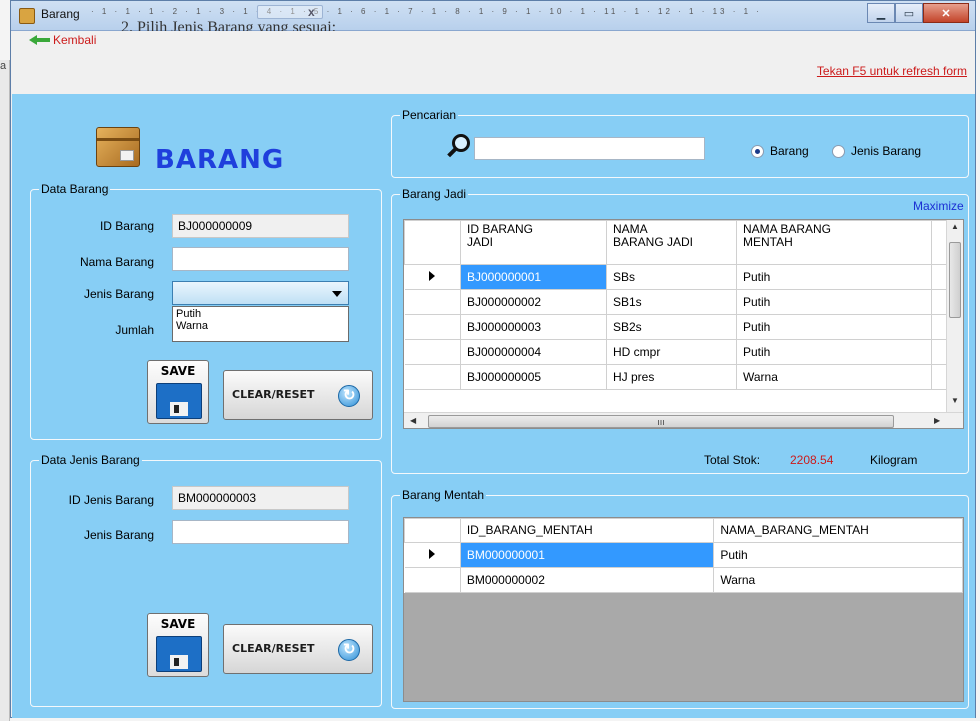 The height and width of the screenshot is (721, 980). Describe the element at coordinates (90, 460) in the screenshot. I see `data-jenis-barang-group-title: Data Jenis Barang` at that location.